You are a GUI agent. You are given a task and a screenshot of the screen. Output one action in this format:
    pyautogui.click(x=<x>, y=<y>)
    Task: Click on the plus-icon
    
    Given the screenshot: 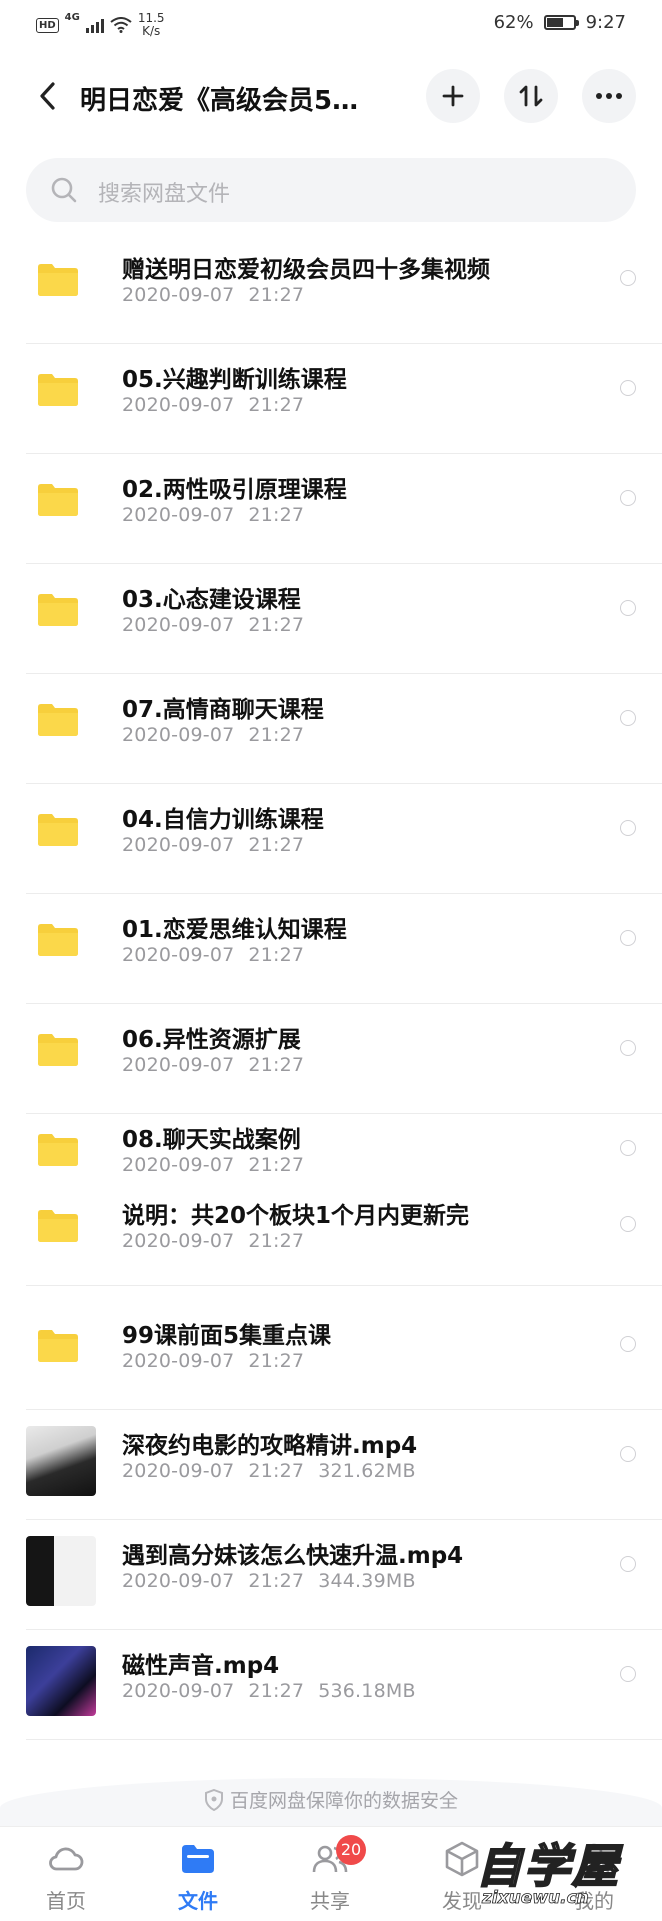 What is the action you would take?
    pyautogui.click(x=453, y=96)
    